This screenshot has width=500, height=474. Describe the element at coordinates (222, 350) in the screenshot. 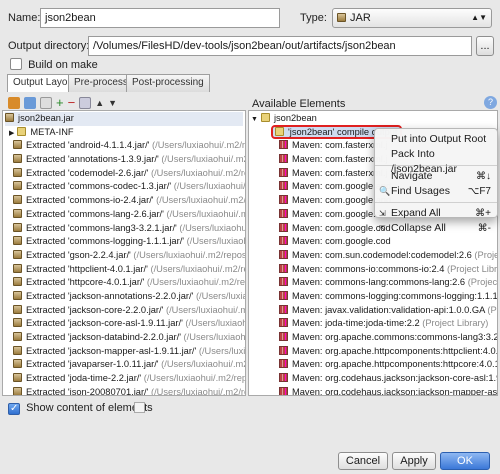

I see `item-path: (/Users/luxiaohui/` at that location.